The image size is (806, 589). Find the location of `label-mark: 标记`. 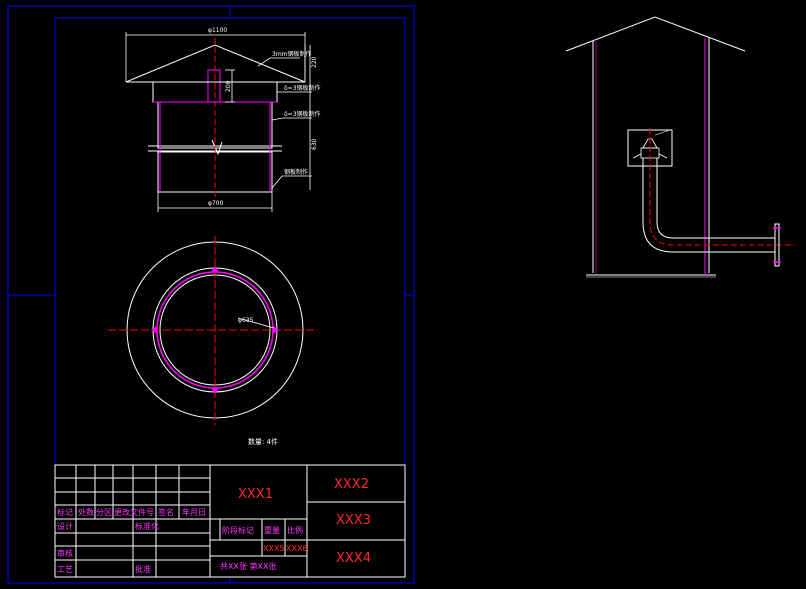

label-mark: 标记 is located at coordinates (65, 512).